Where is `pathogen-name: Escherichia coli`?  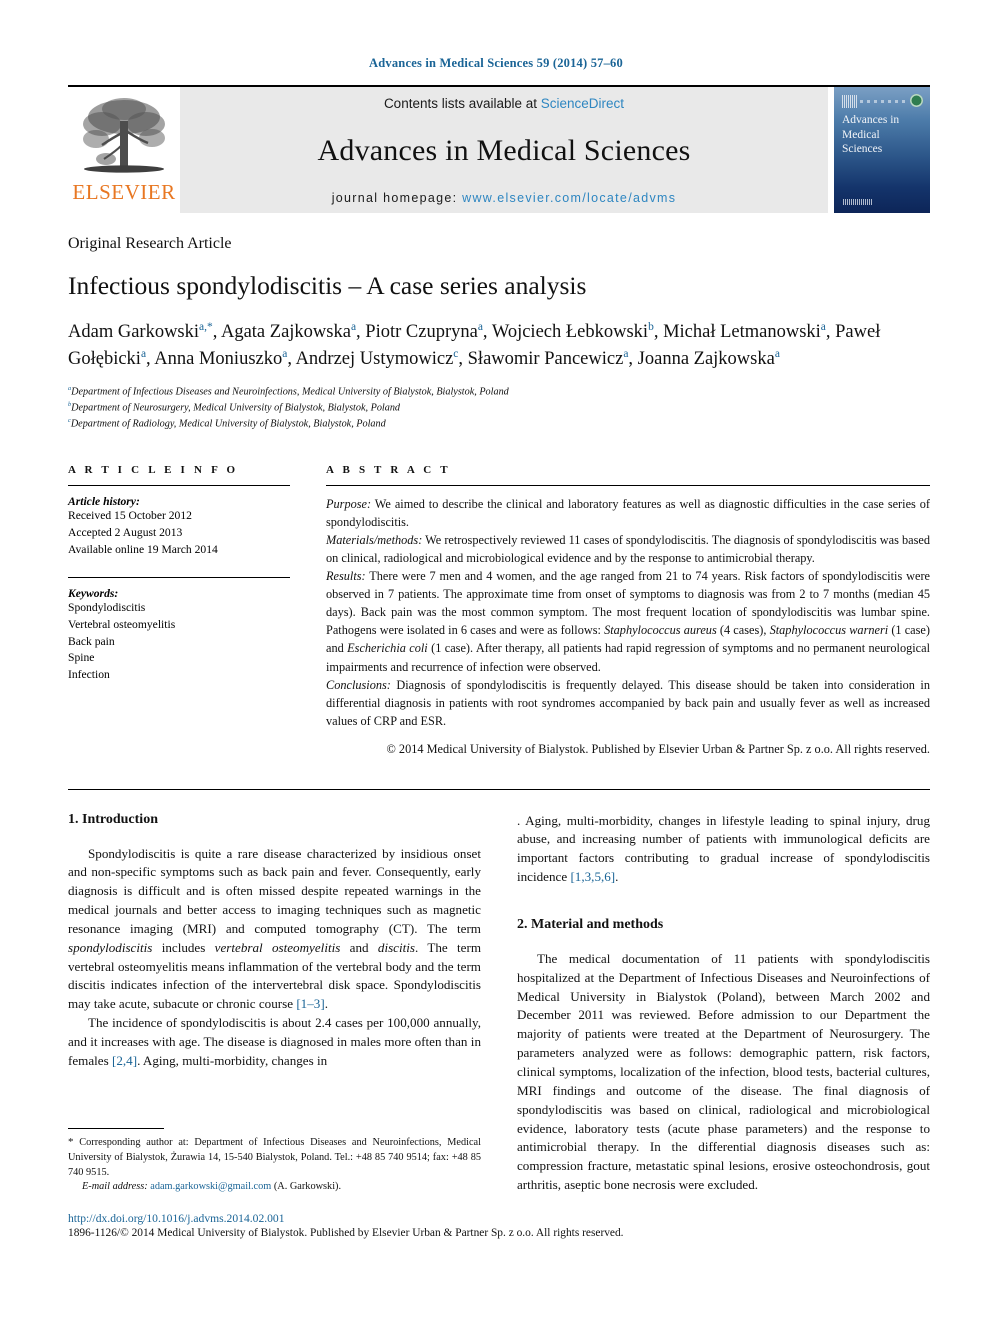
pathogen-name: Escherichia coli is located at coordinates (387, 648).